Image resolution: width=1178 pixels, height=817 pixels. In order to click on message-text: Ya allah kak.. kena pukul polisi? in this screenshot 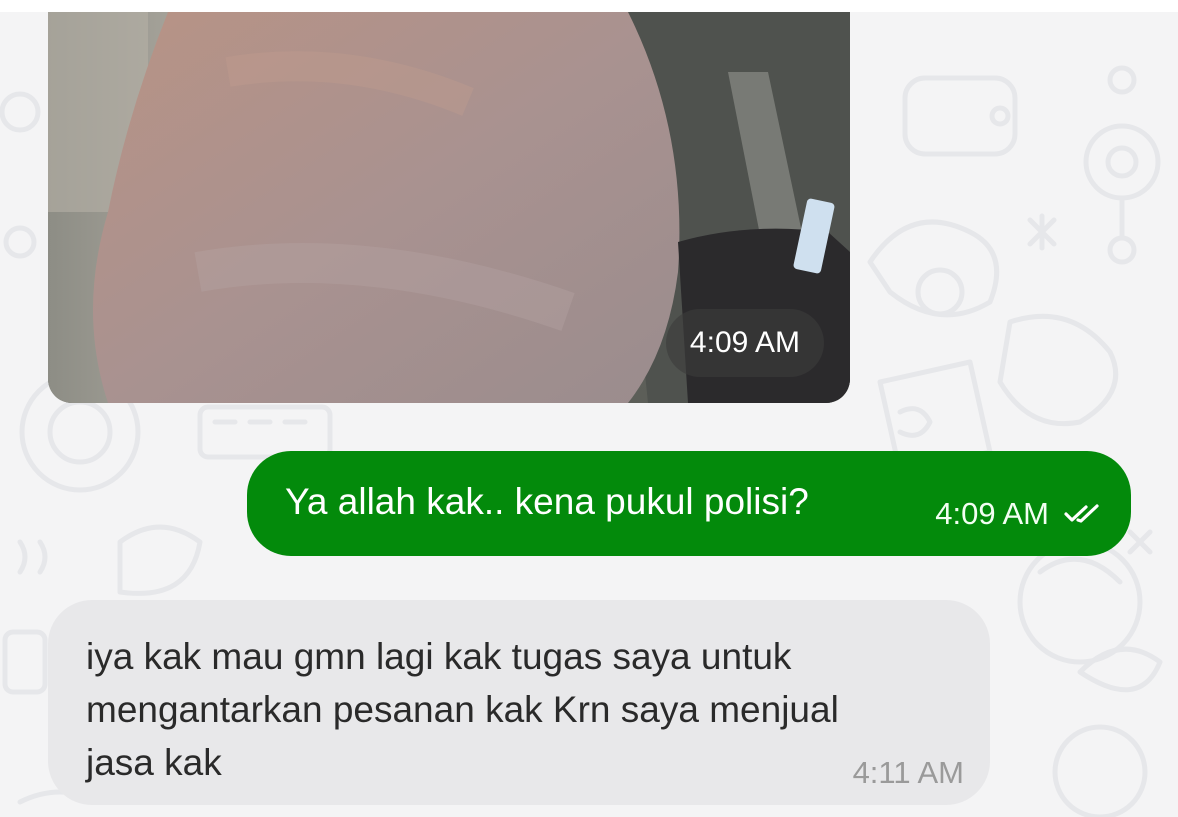, I will do `click(547, 501)`.